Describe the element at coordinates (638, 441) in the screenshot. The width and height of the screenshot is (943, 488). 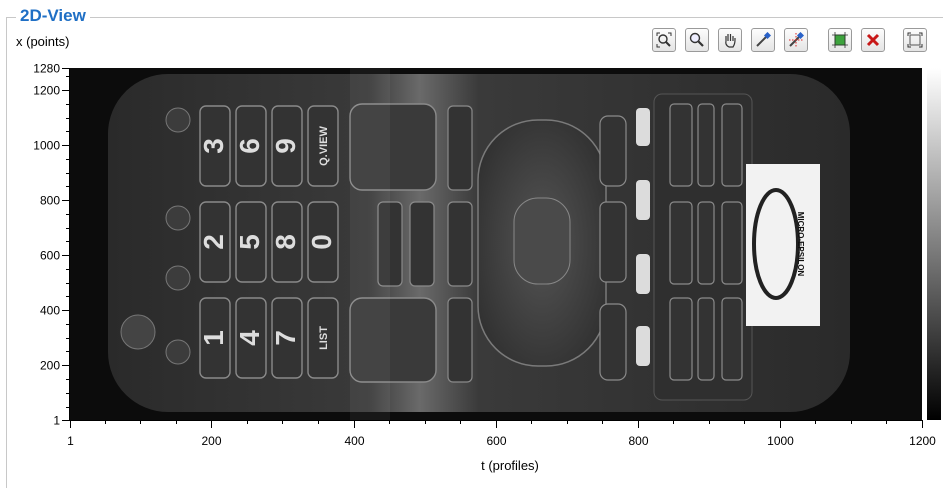
I see `x-tick-label: 800` at that location.